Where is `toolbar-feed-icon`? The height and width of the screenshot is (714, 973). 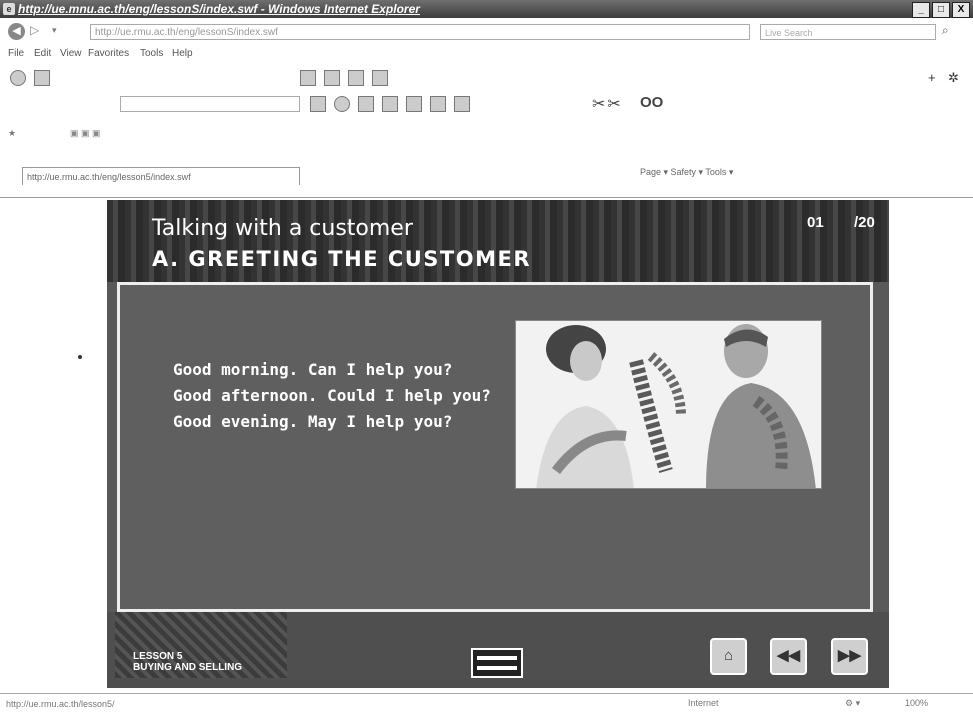 toolbar-feed-icon is located at coordinates (332, 78).